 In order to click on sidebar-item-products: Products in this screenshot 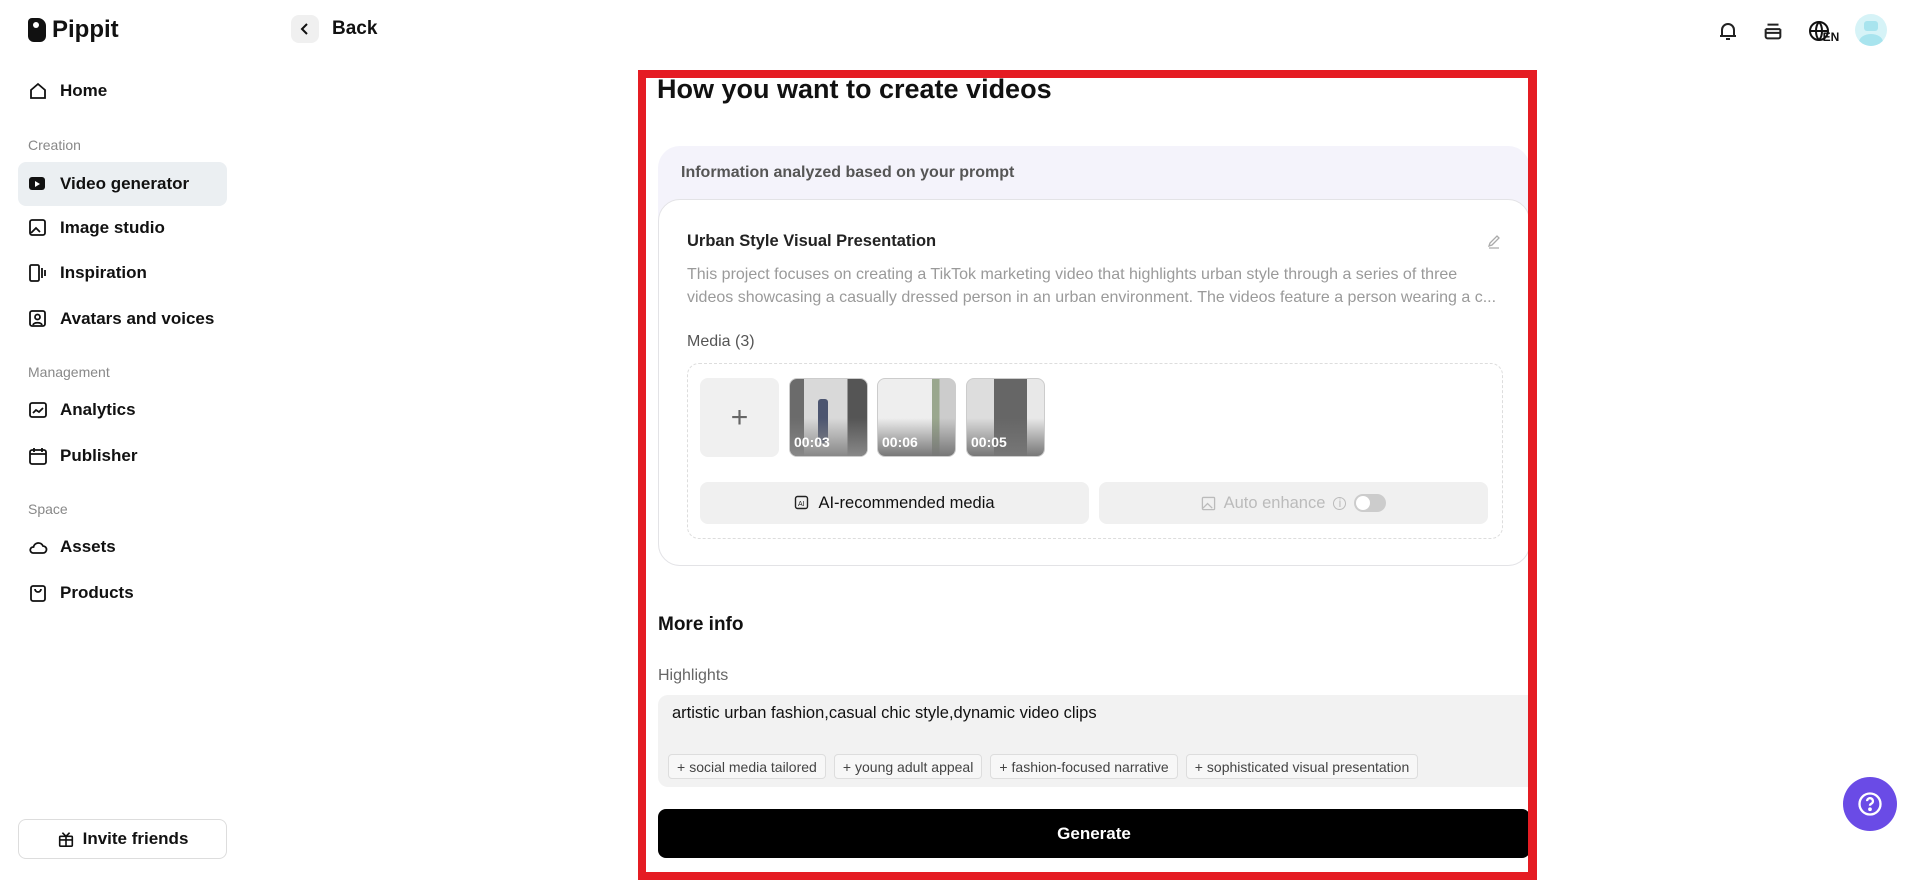, I will do `click(122, 593)`.